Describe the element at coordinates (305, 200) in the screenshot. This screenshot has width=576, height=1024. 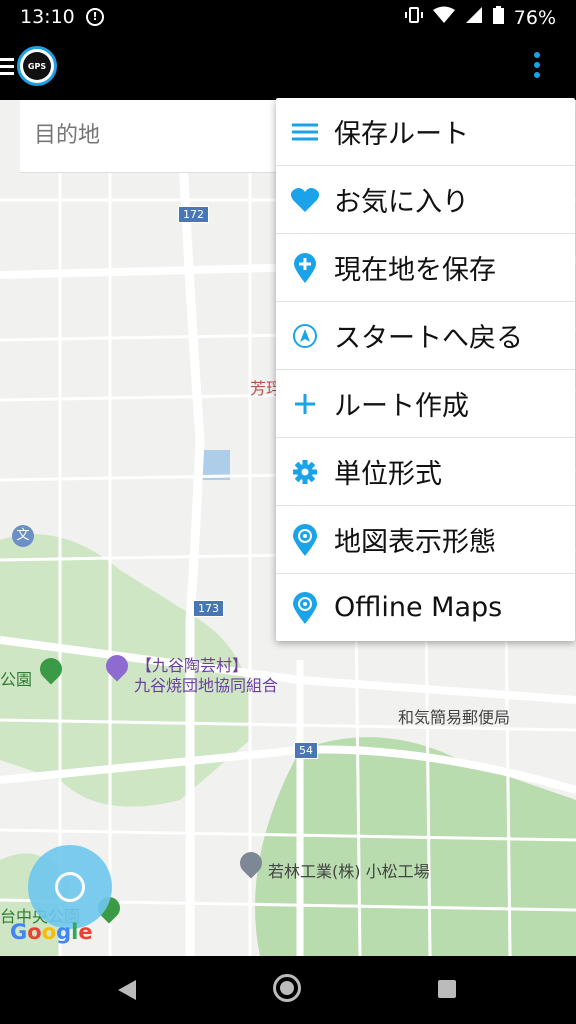
I see `heart-icon` at that location.